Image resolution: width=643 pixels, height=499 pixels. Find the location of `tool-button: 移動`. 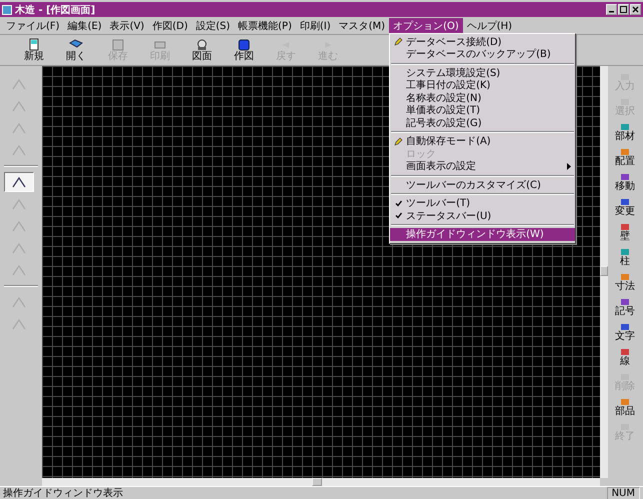

tool-button: 移動 is located at coordinates (625, 182).